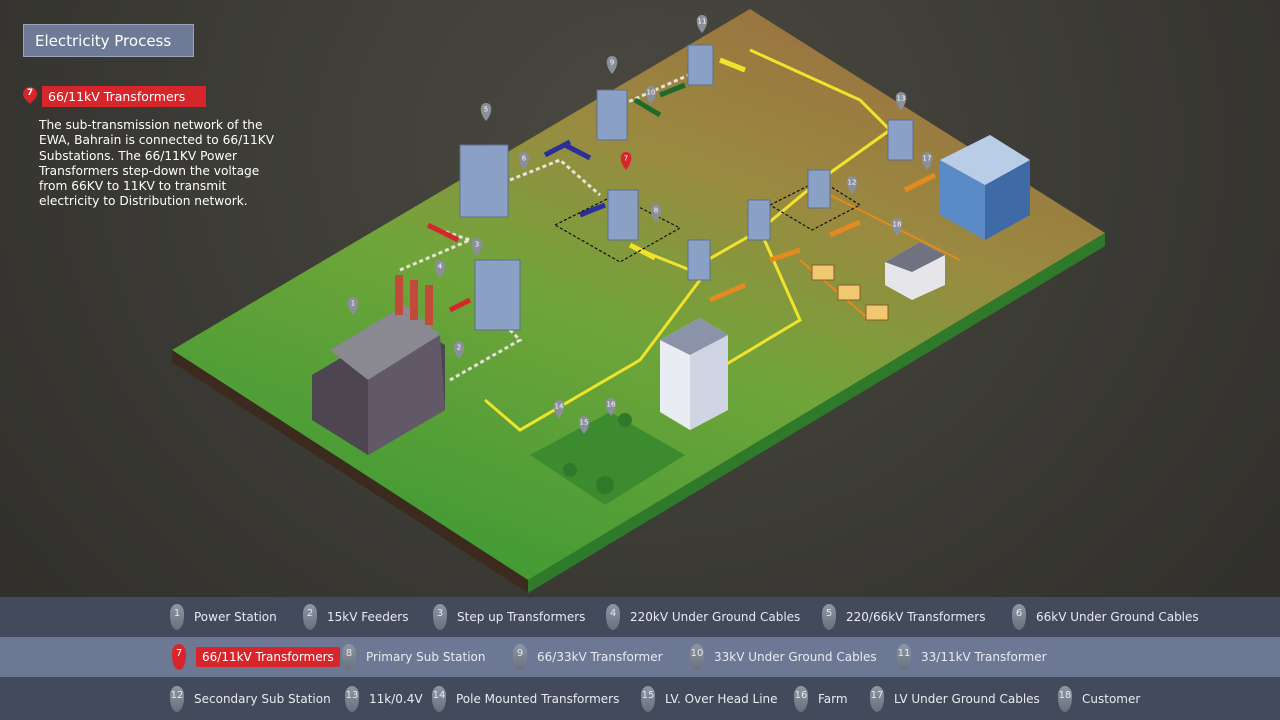 Image resolution: width=1280 pixels, height=720 pixels. What do you see at coordinates (459, 348) in the screenshot?
I see `scene-marker-number: 2` at bounding box center [459, 348].